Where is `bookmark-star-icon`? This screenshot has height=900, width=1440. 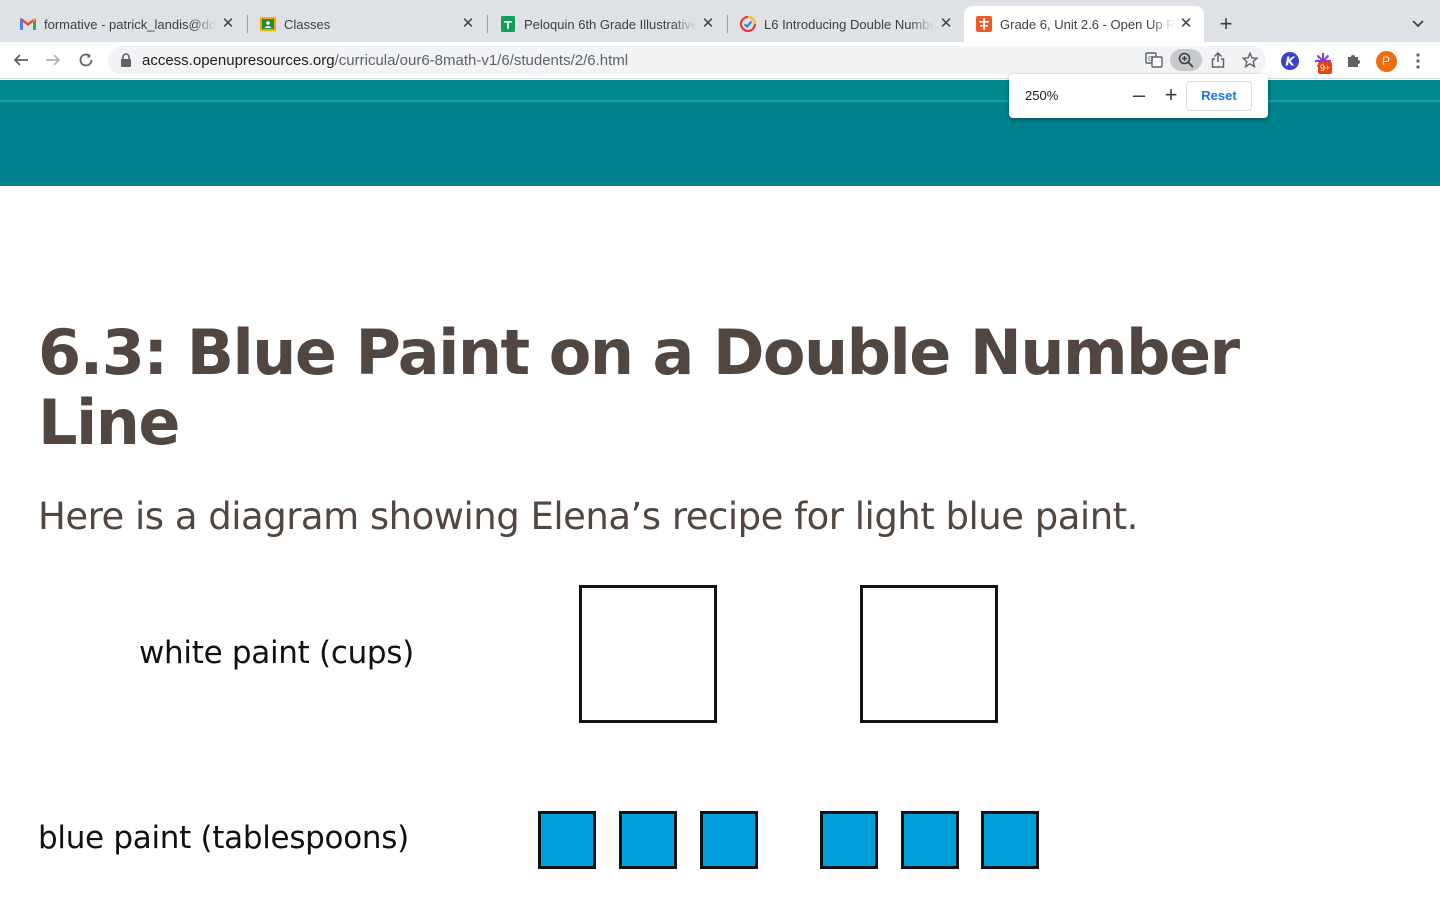
bookmark-star-icon is located at coordinates (1250, 60).